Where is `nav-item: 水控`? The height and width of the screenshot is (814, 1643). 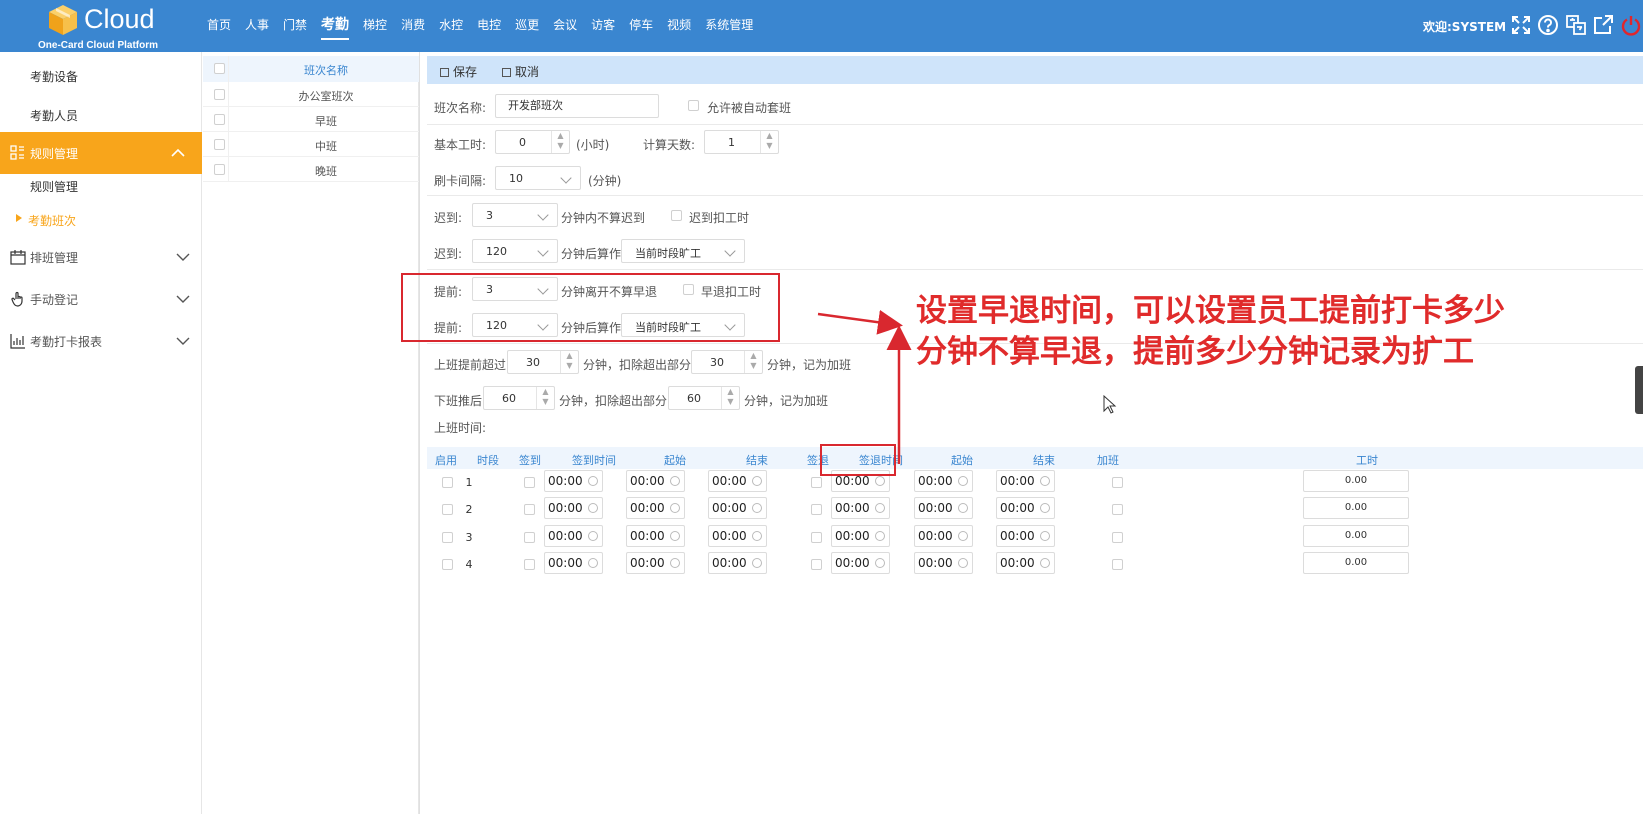
nav-item: 水控 is located at coordinates (451, 26).